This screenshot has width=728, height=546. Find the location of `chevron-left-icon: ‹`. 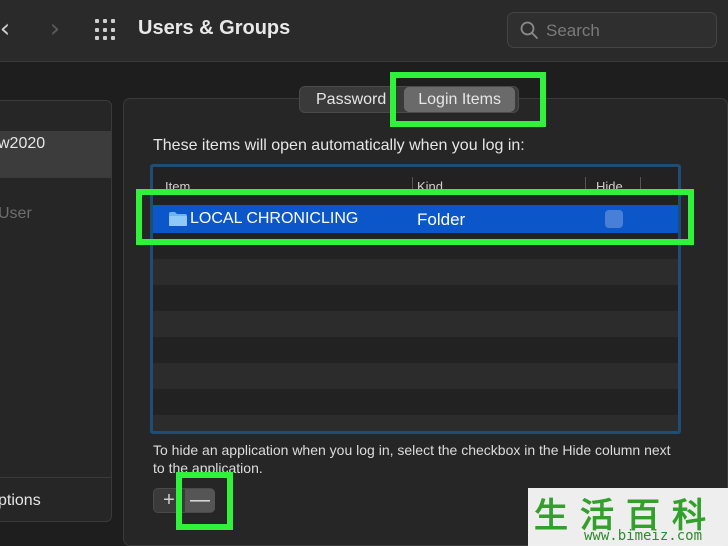

chevron-left-icon: ‹ is located at coordinates (8, 30).